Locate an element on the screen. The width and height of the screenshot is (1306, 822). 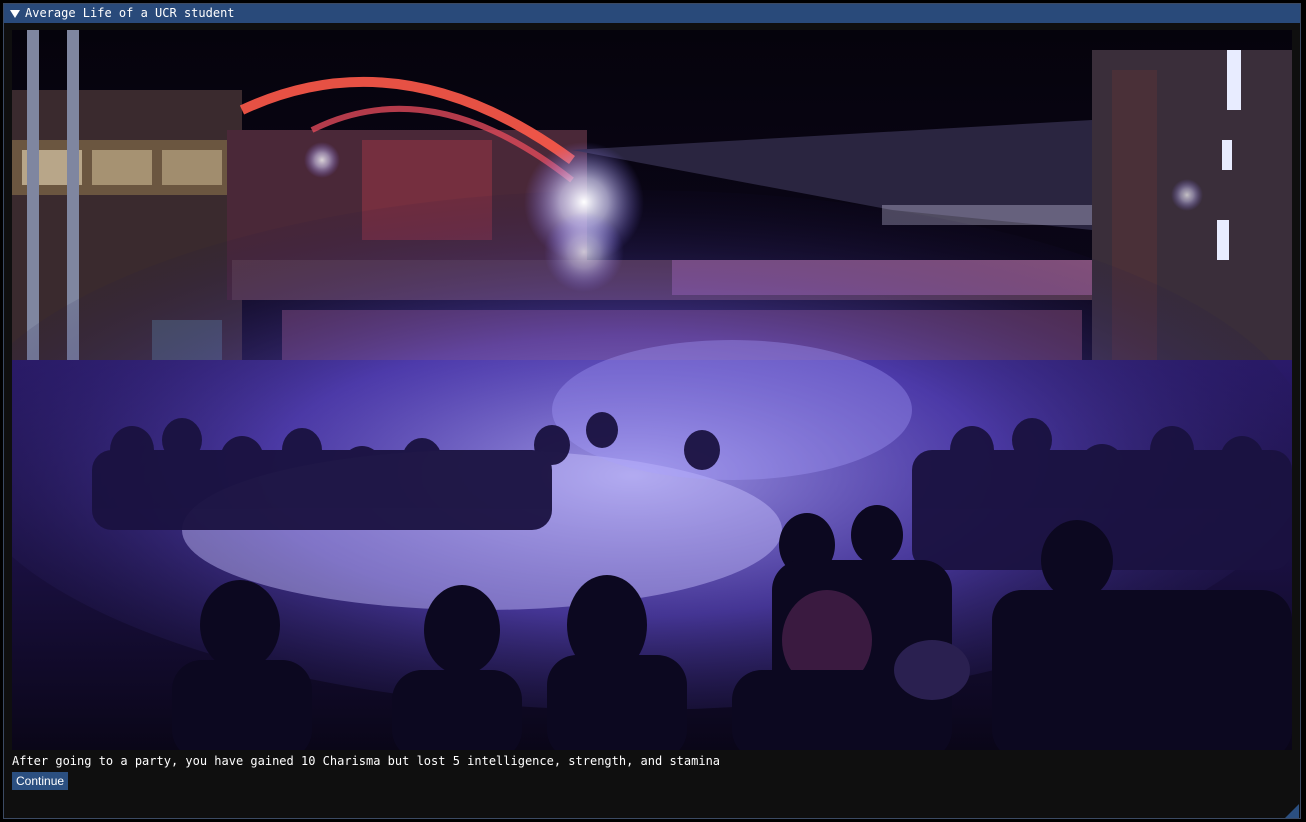
resize-grip-icon is located at coordinates (1292, 810).